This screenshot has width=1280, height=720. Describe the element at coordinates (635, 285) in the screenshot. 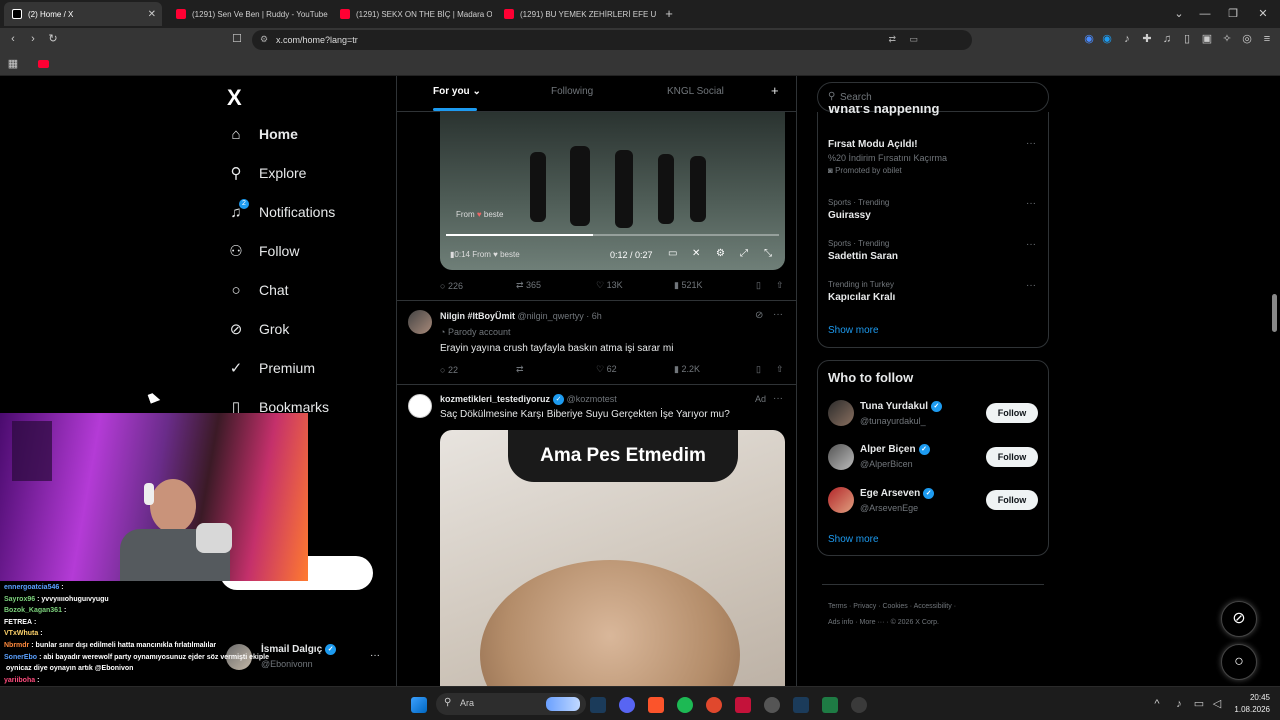

I see `like-button: ♡ 13K` at that location.